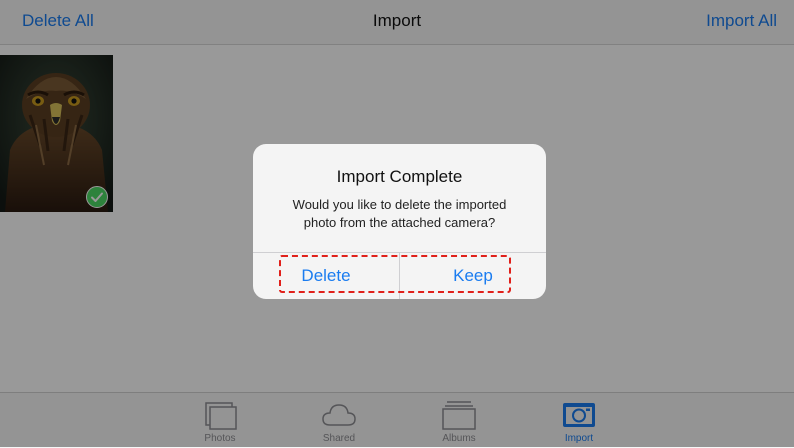 The height and width of the screenshot is (448, 794). Describe the element at coordinates (399, 176) in the screenshot. I see `alert-title: Import Complete` at that location.